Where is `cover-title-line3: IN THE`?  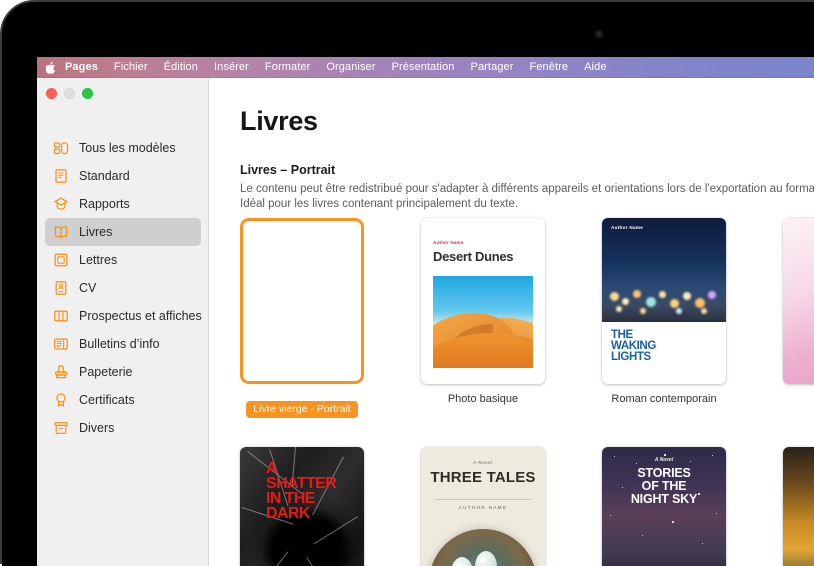
cover-title-line3: IN THE is located at coordinates (290, 498).